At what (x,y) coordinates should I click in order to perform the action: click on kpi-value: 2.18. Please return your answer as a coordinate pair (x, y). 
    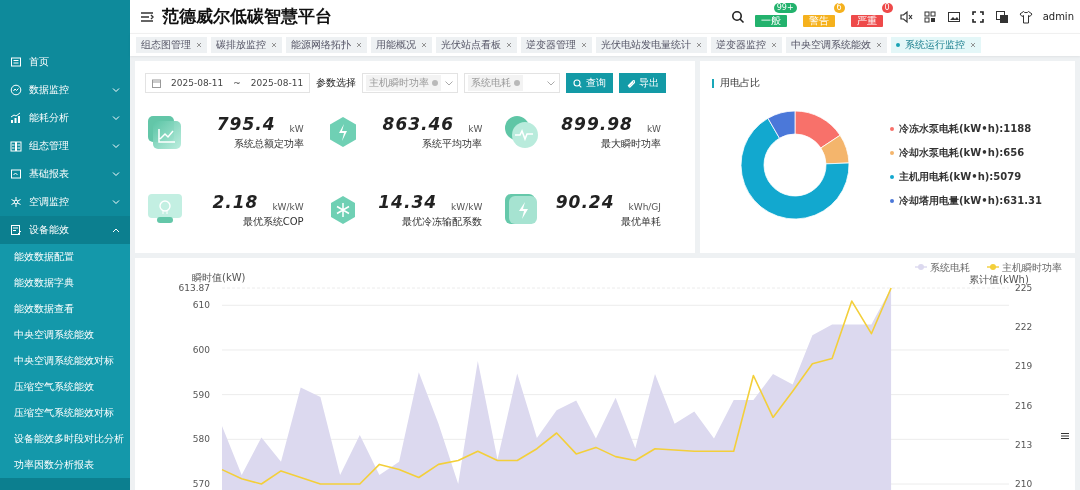
    Looking at the image, I should click on (235, 201).